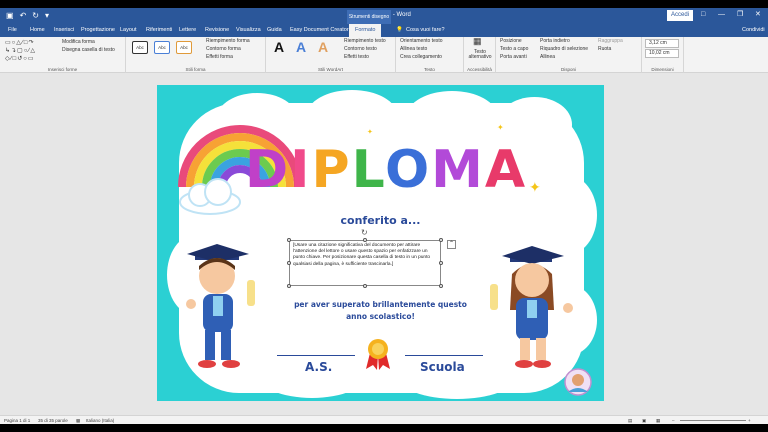 This screenshot has height=432, width=768. I want to click on tab-home: Home, so click(37, 30).